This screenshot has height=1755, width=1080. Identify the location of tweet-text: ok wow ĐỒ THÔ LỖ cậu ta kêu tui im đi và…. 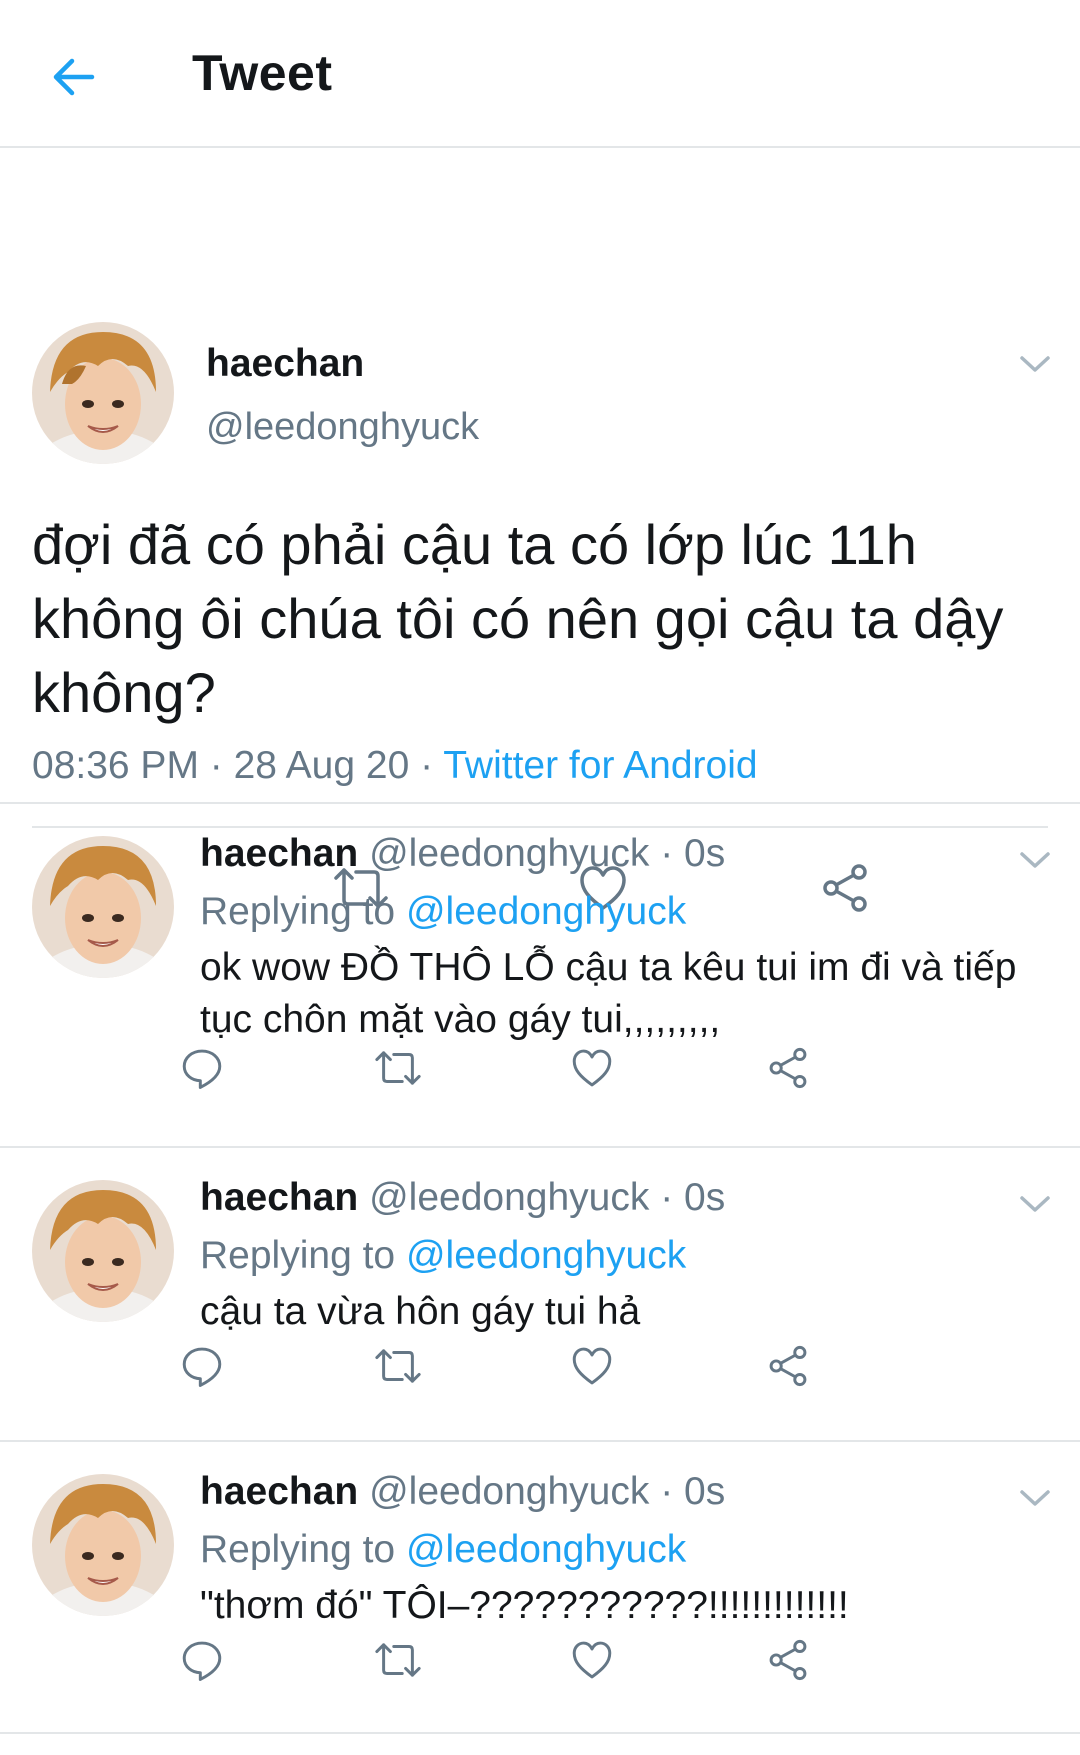
(608, 993).